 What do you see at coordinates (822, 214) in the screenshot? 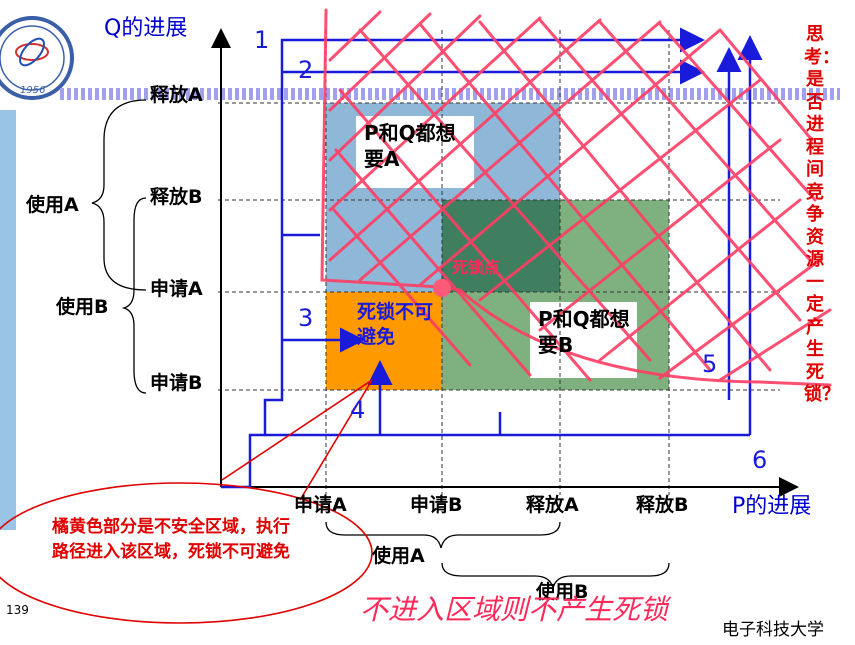
I see `side-question: 思考：是否进程间竞争资源一定产生死锁？` at bounding box center [822, 214].